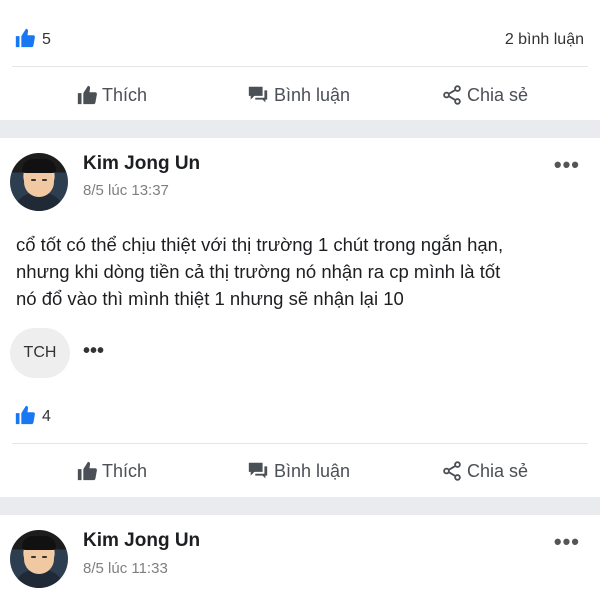 The width and height of the screenshot is (600, 600). I want to click on prev-action-bar: Thích Bình luận Chia sẻ, so click(300, 95).